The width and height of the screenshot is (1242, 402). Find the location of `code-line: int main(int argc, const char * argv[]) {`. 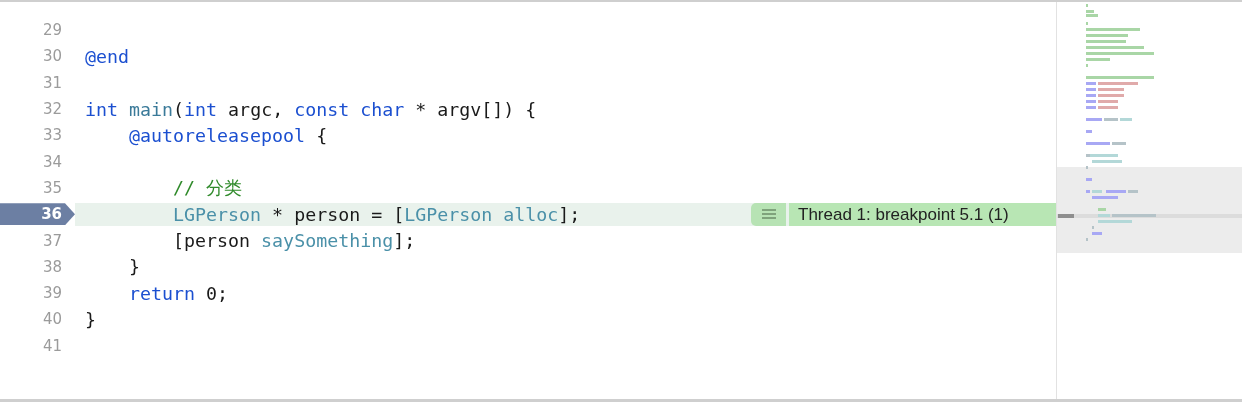

code-line: int main(int argc, const char * argv[]) { is located at coordinates (311, 109).